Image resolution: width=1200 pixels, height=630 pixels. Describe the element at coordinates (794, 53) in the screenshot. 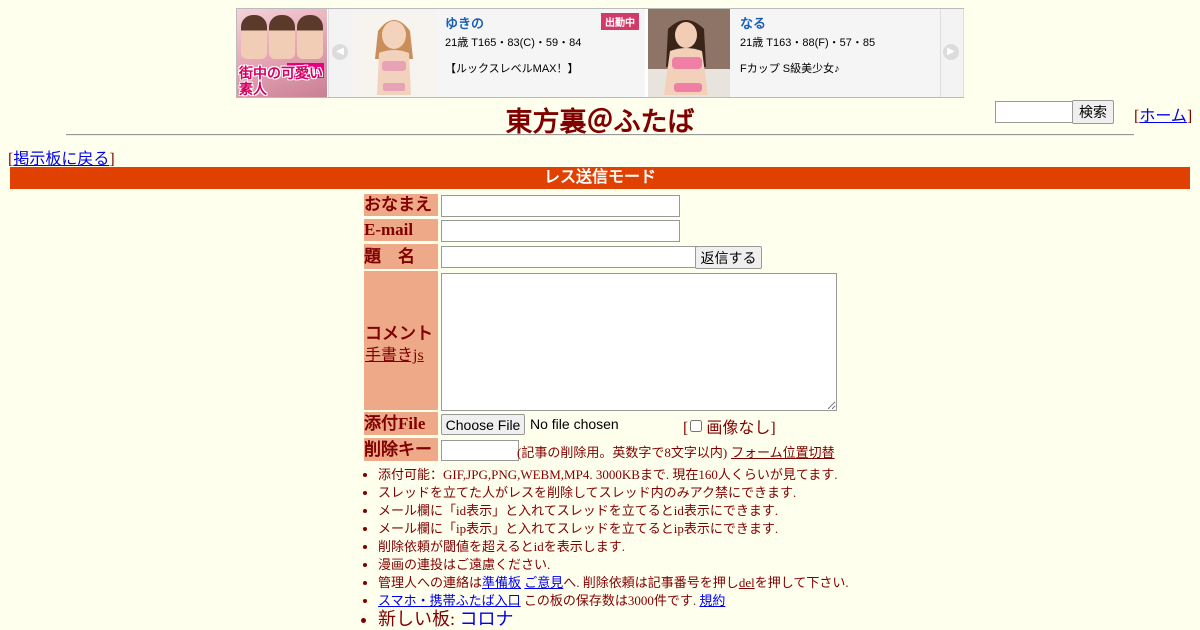

I see `ad-card-naru: なる 21歳 T163・88(F)・57・85 Fカップ S級美少女♪` at that location.